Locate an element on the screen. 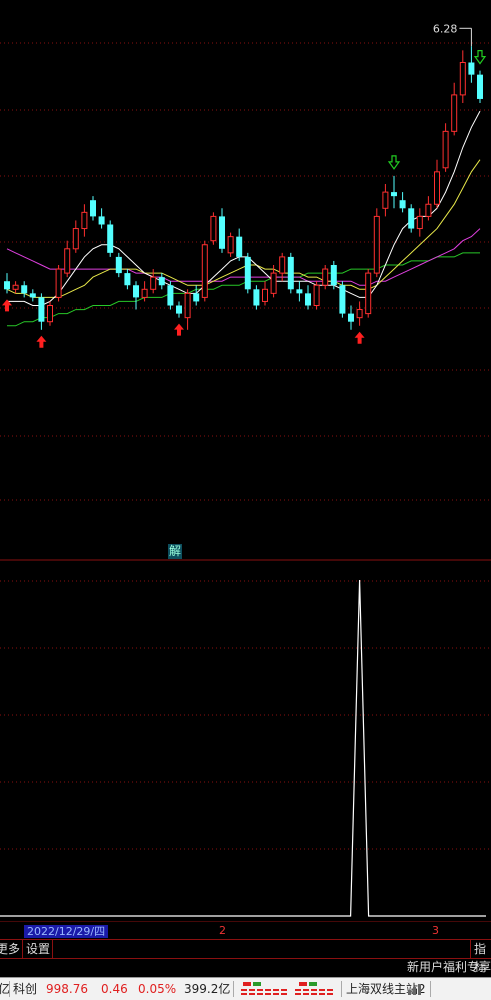 The height and width of the screenshot is (1000, 491). tab-more: 更多 is located at coordinates (10, 949).